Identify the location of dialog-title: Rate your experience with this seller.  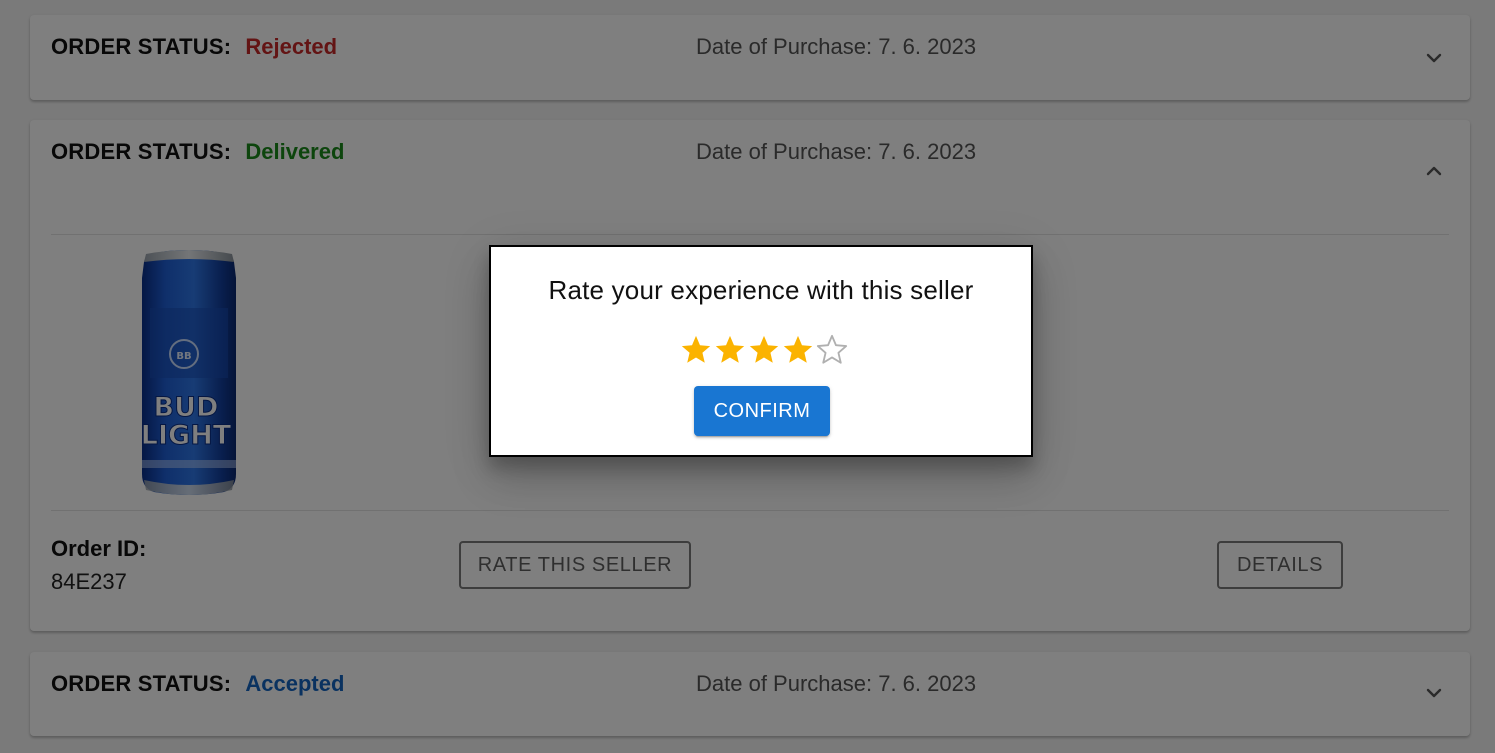
(761, 290).